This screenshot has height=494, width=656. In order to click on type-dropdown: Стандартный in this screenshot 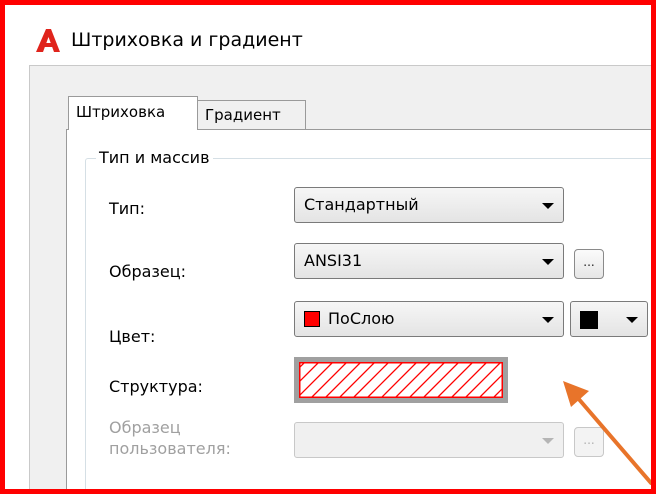, I will do `click(429, 205)`.